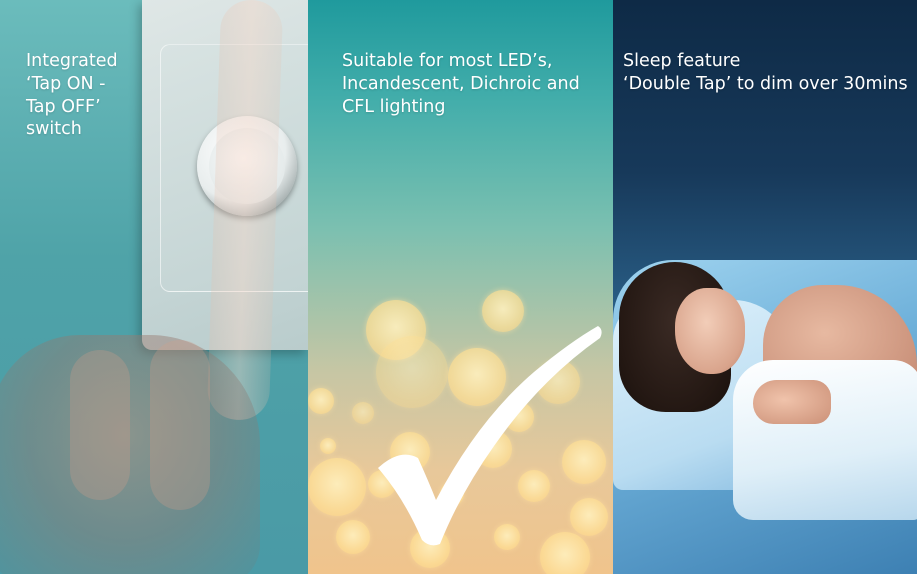 The width and height of the screenshot is (917, 574). I want to click on tap-switch-caption: Integrated ‘Tap ON - Tap OFF’ switch, so click(167, 95).